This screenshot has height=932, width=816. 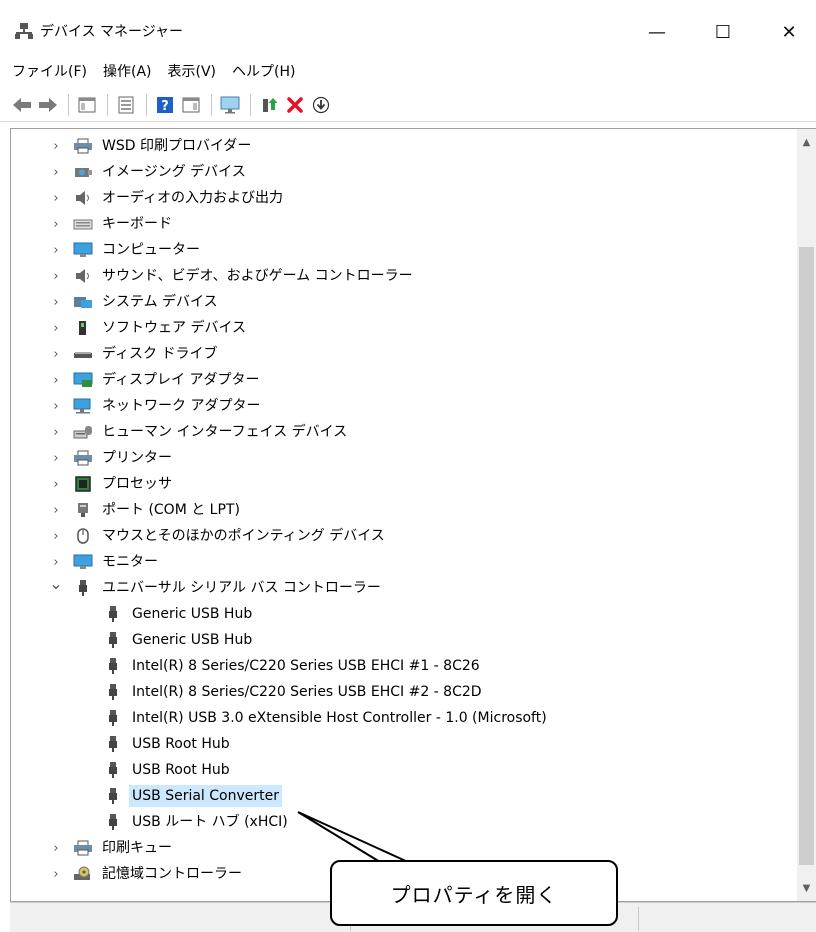 What do you see at coordinates (126, 105) in the screenshot?
I see `properties-button` at bounding box center [126, 105].